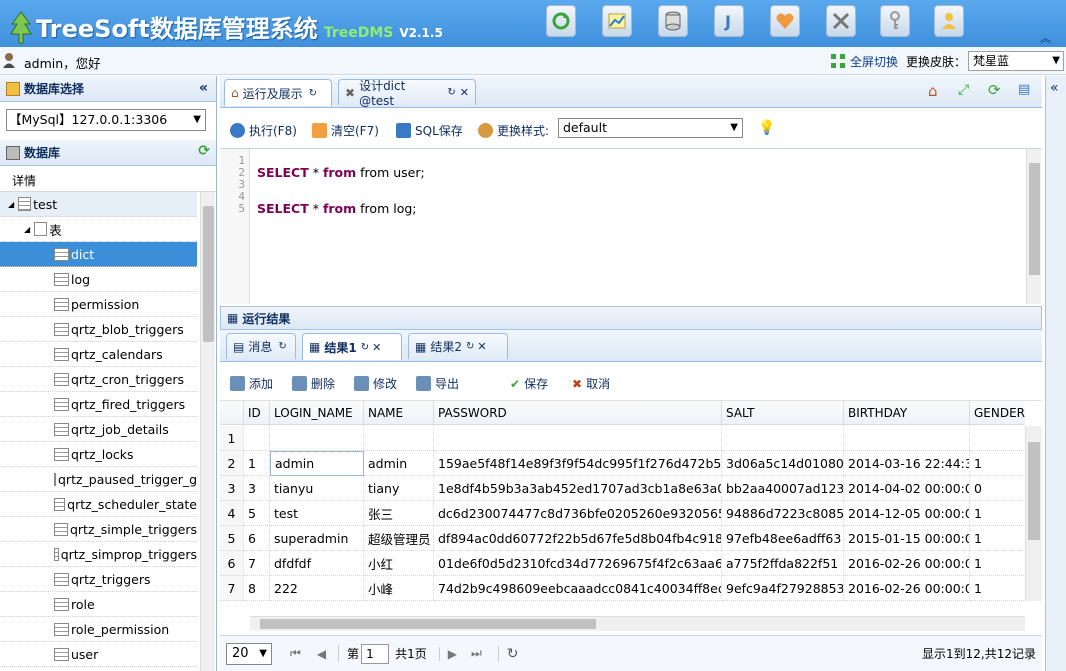  I want to click on tree-table-log: log, so click(98, 279).